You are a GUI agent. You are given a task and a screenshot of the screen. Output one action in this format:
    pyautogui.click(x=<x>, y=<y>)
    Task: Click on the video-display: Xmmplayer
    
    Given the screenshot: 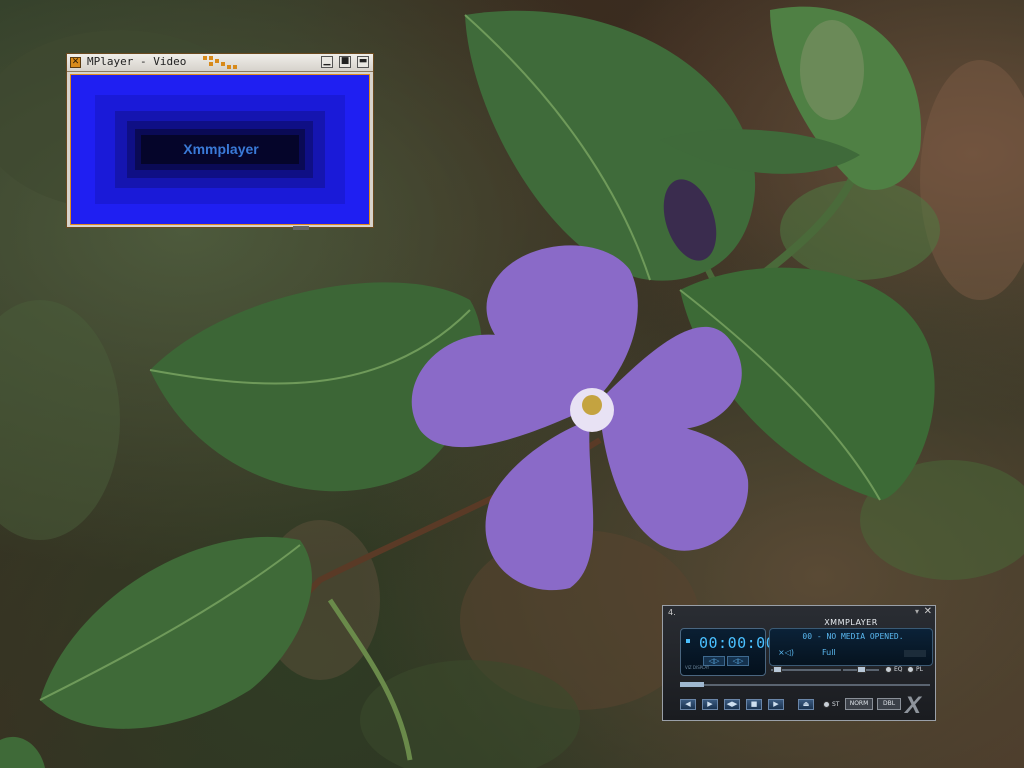 What is the action you would take?
    pyautogui.click(x=220, y=149)
    